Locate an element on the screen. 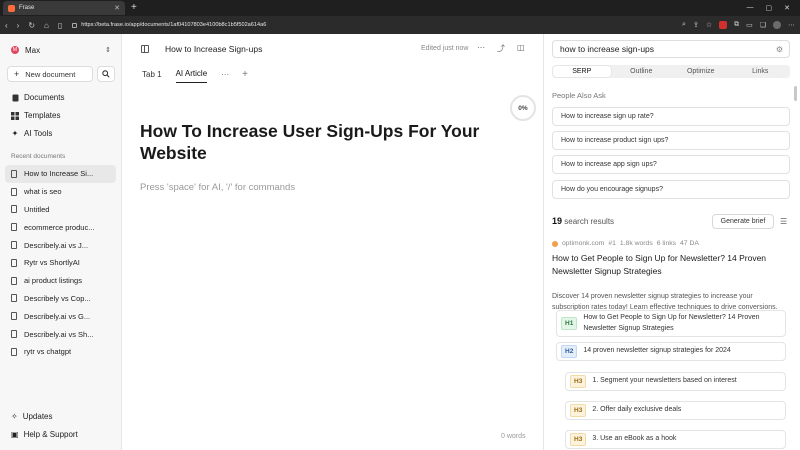  toggle-sidebar-icon is located at coordinates (145, 49).